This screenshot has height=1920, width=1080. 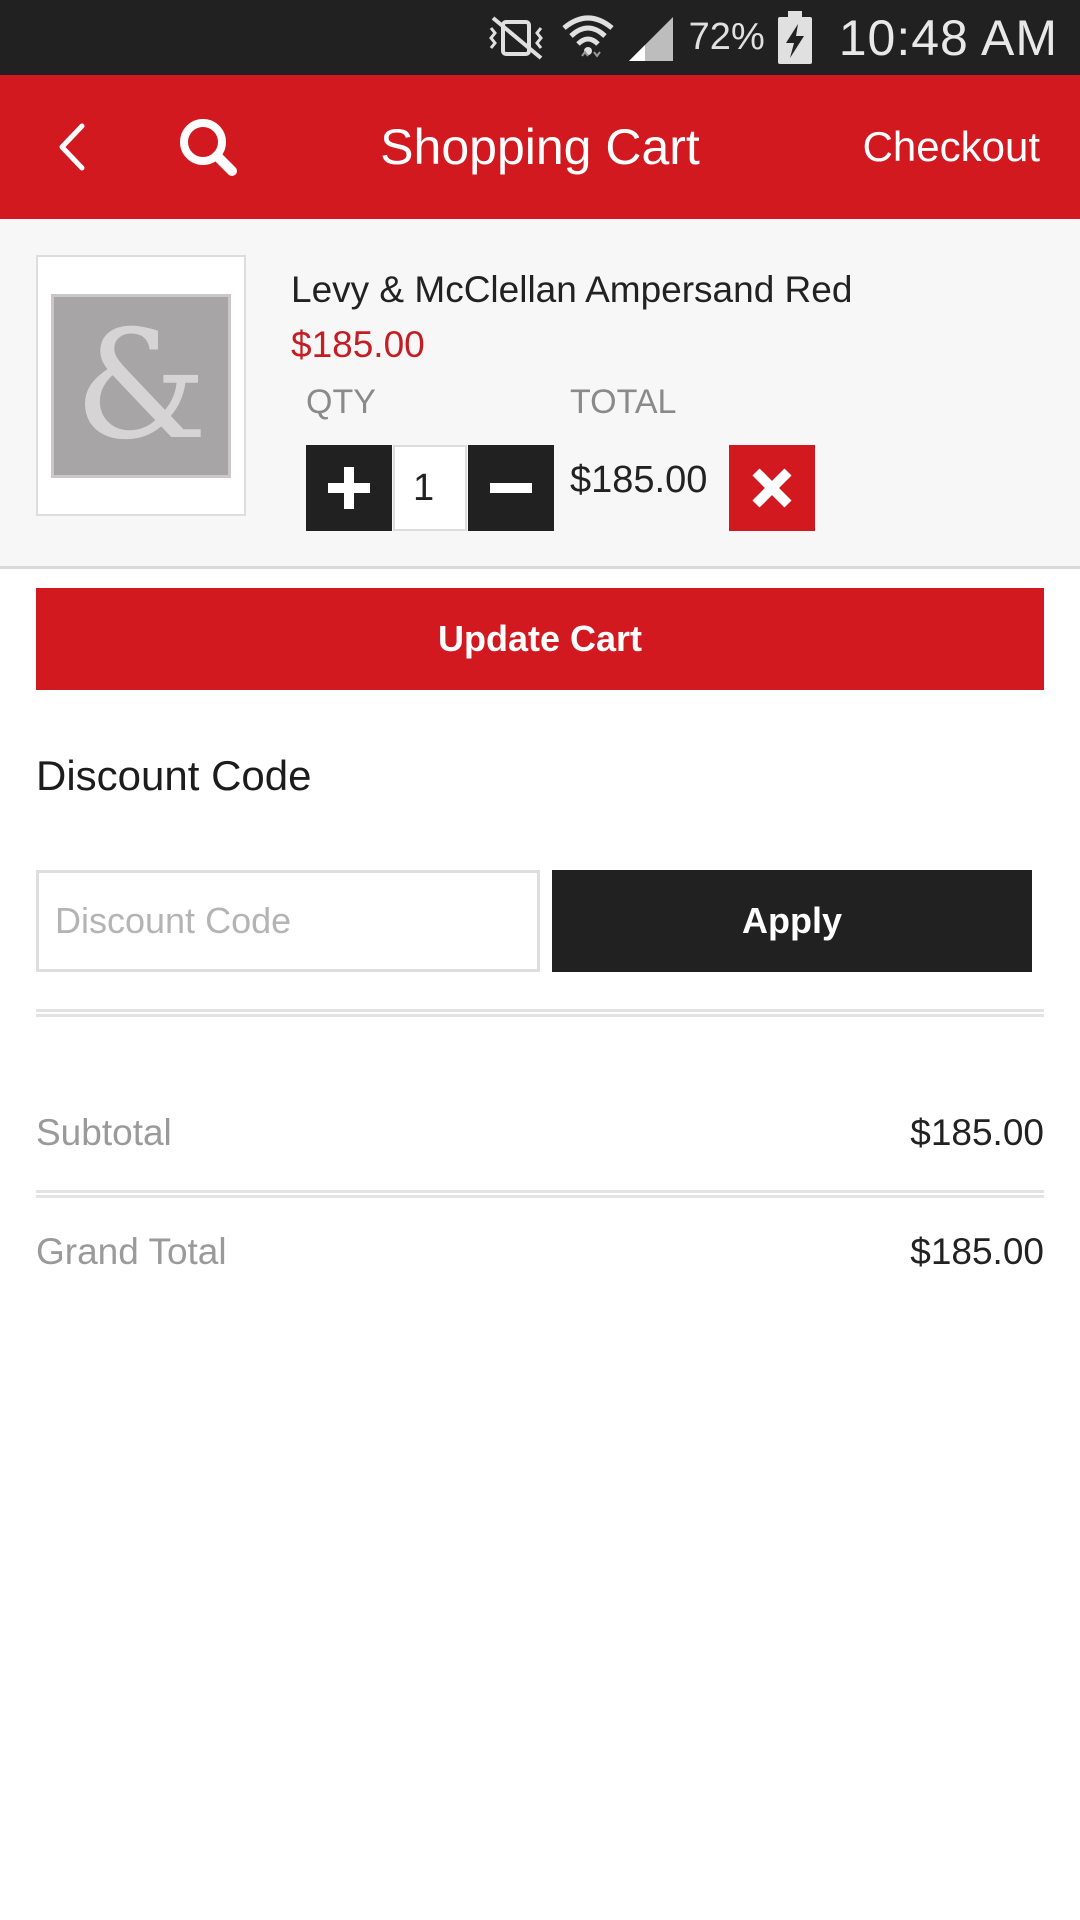 What do you see at coordinates (726, 37) in the screenshot?
I see `battery-percent: 72%` at bounding box center [726, 37].